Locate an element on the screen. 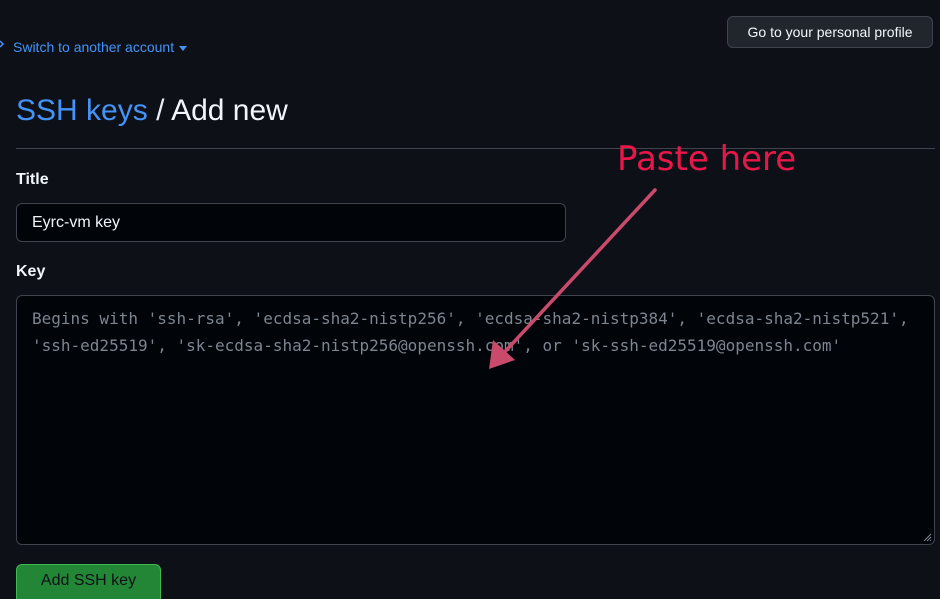 Image resolution: width=940 pixels, height=599 pixels. page-title: SSH keys / Add new is located at coordinates (152, 111).